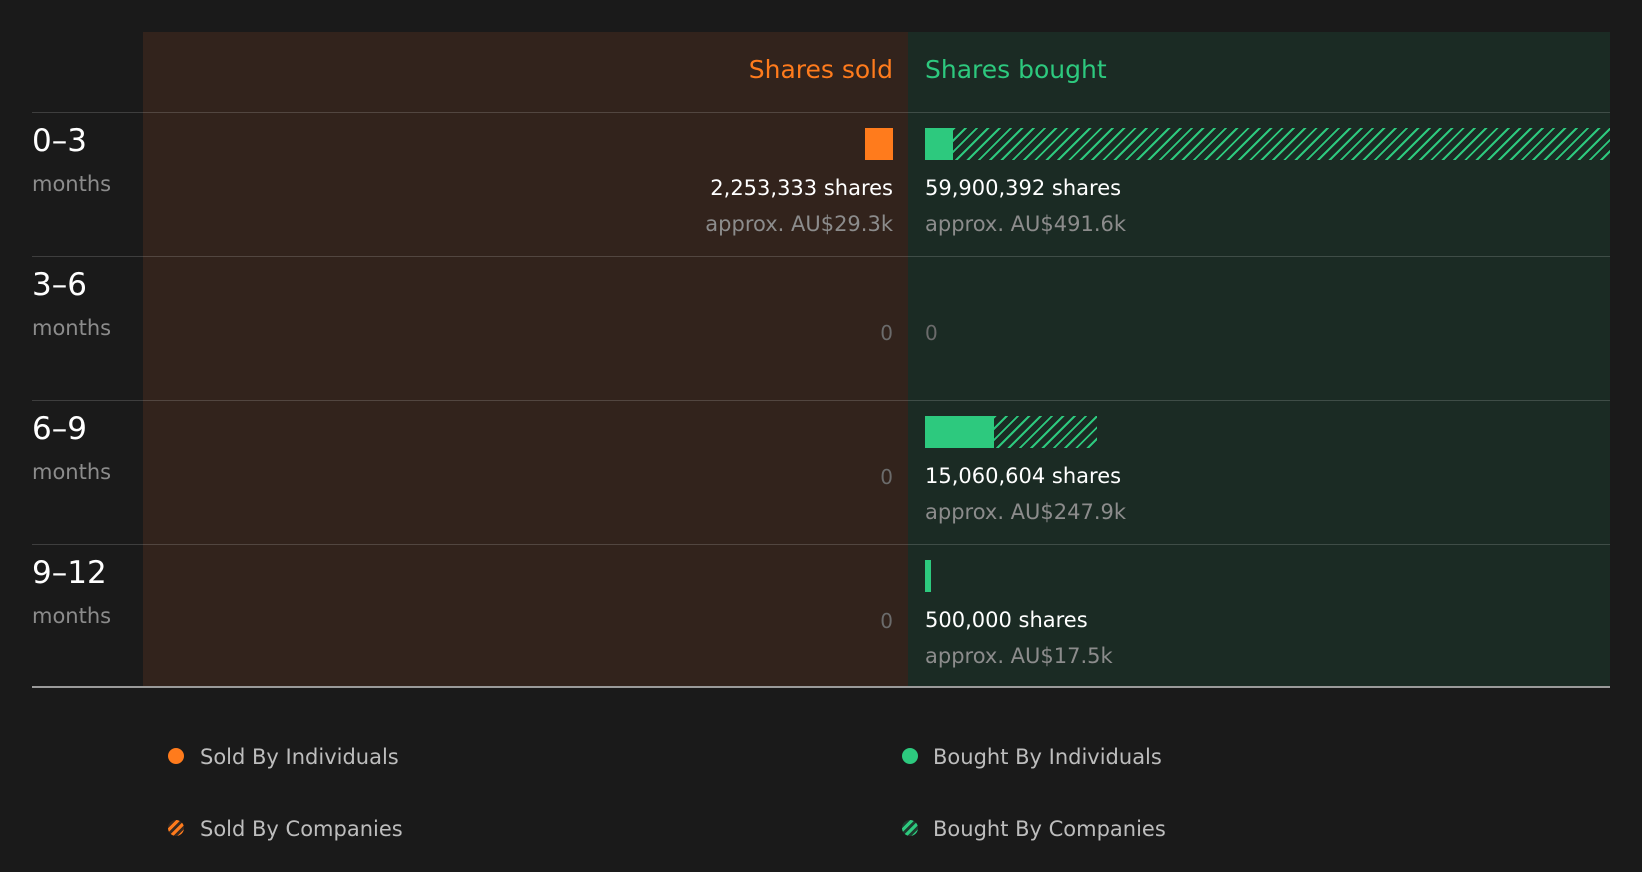 The width and height of the screenshot is (1642, 872). Describe the element at coordinates (301, 829) in the screenshot. I see `sold-companies-legend-label: Sold By Companies` at that location.